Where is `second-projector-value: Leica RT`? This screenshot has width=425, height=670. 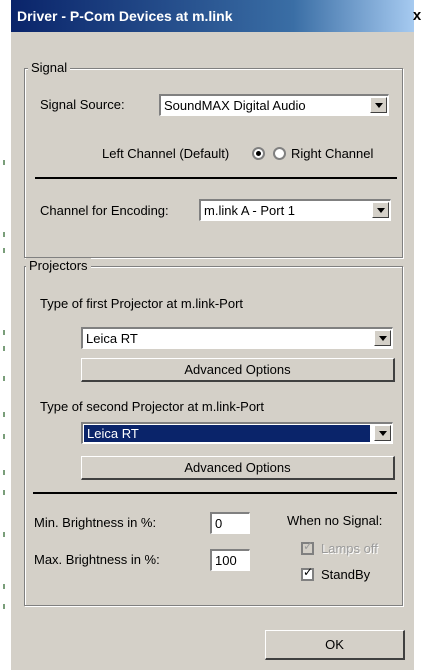 second-projector-value: Leica RT is located at coordinates (227, 433).